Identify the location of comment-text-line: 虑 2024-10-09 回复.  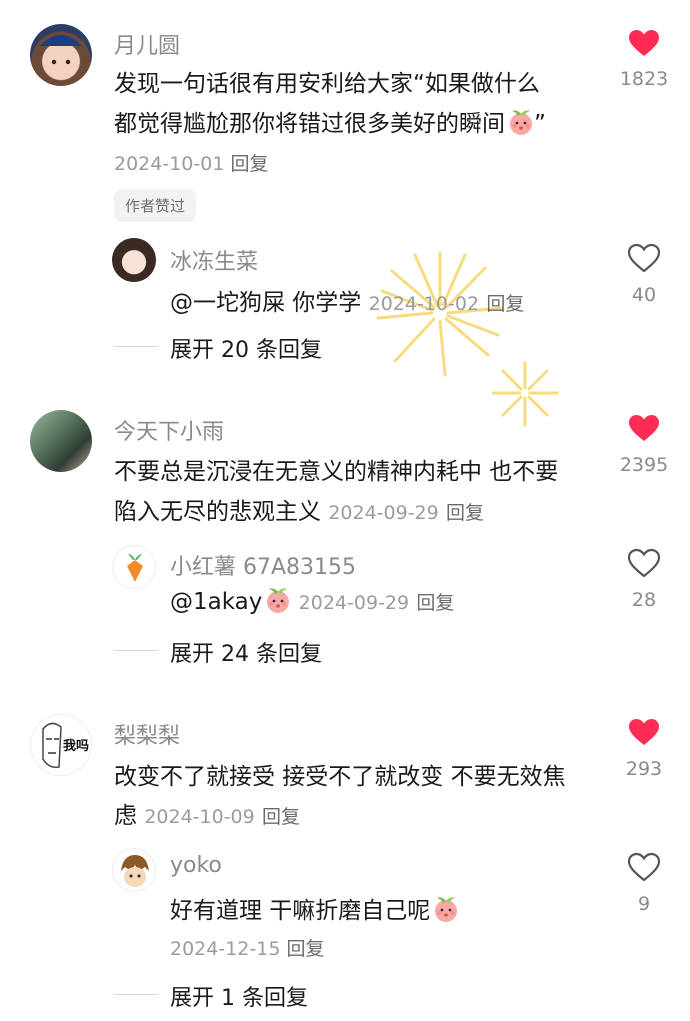
(207, 816).